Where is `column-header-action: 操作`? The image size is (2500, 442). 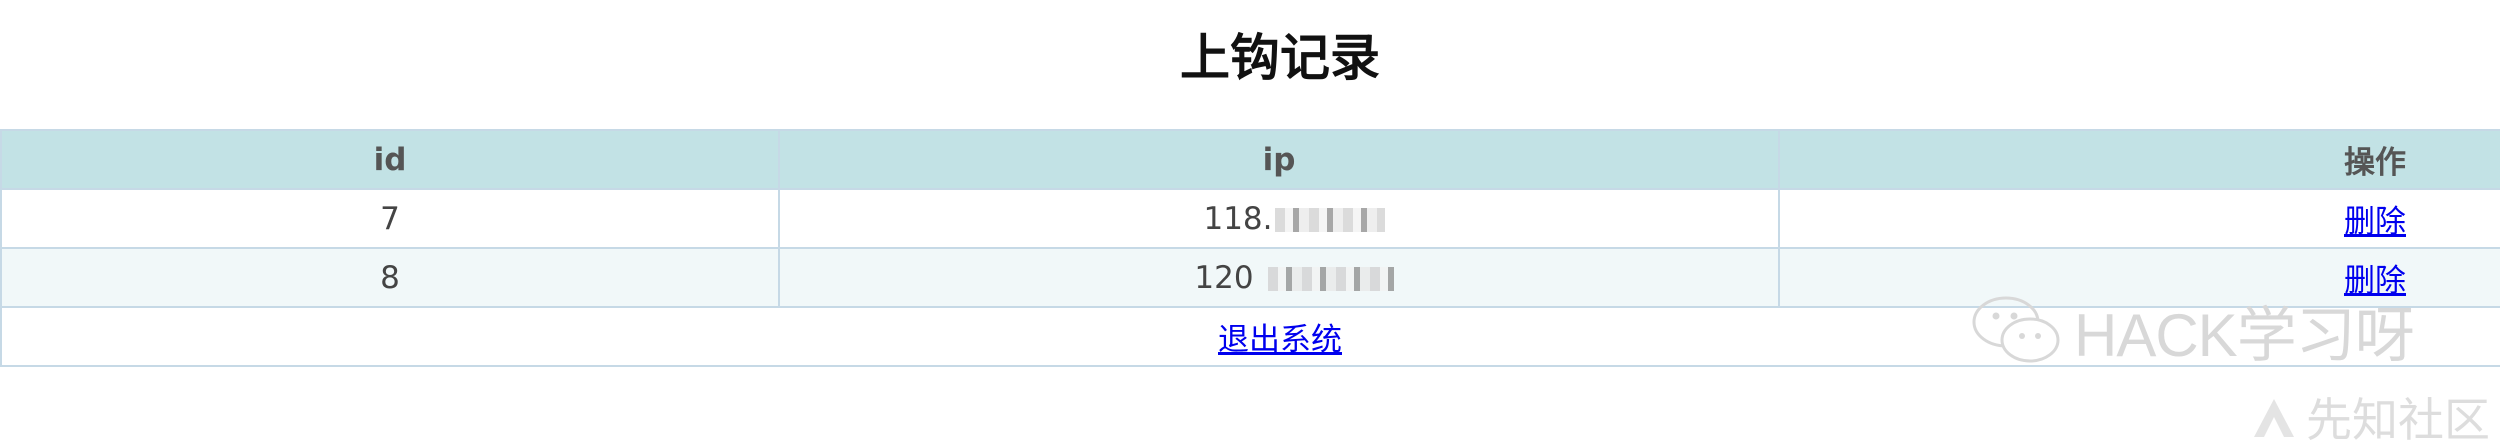
column-header-action: 操作 is located at coordinates (2139, 159).